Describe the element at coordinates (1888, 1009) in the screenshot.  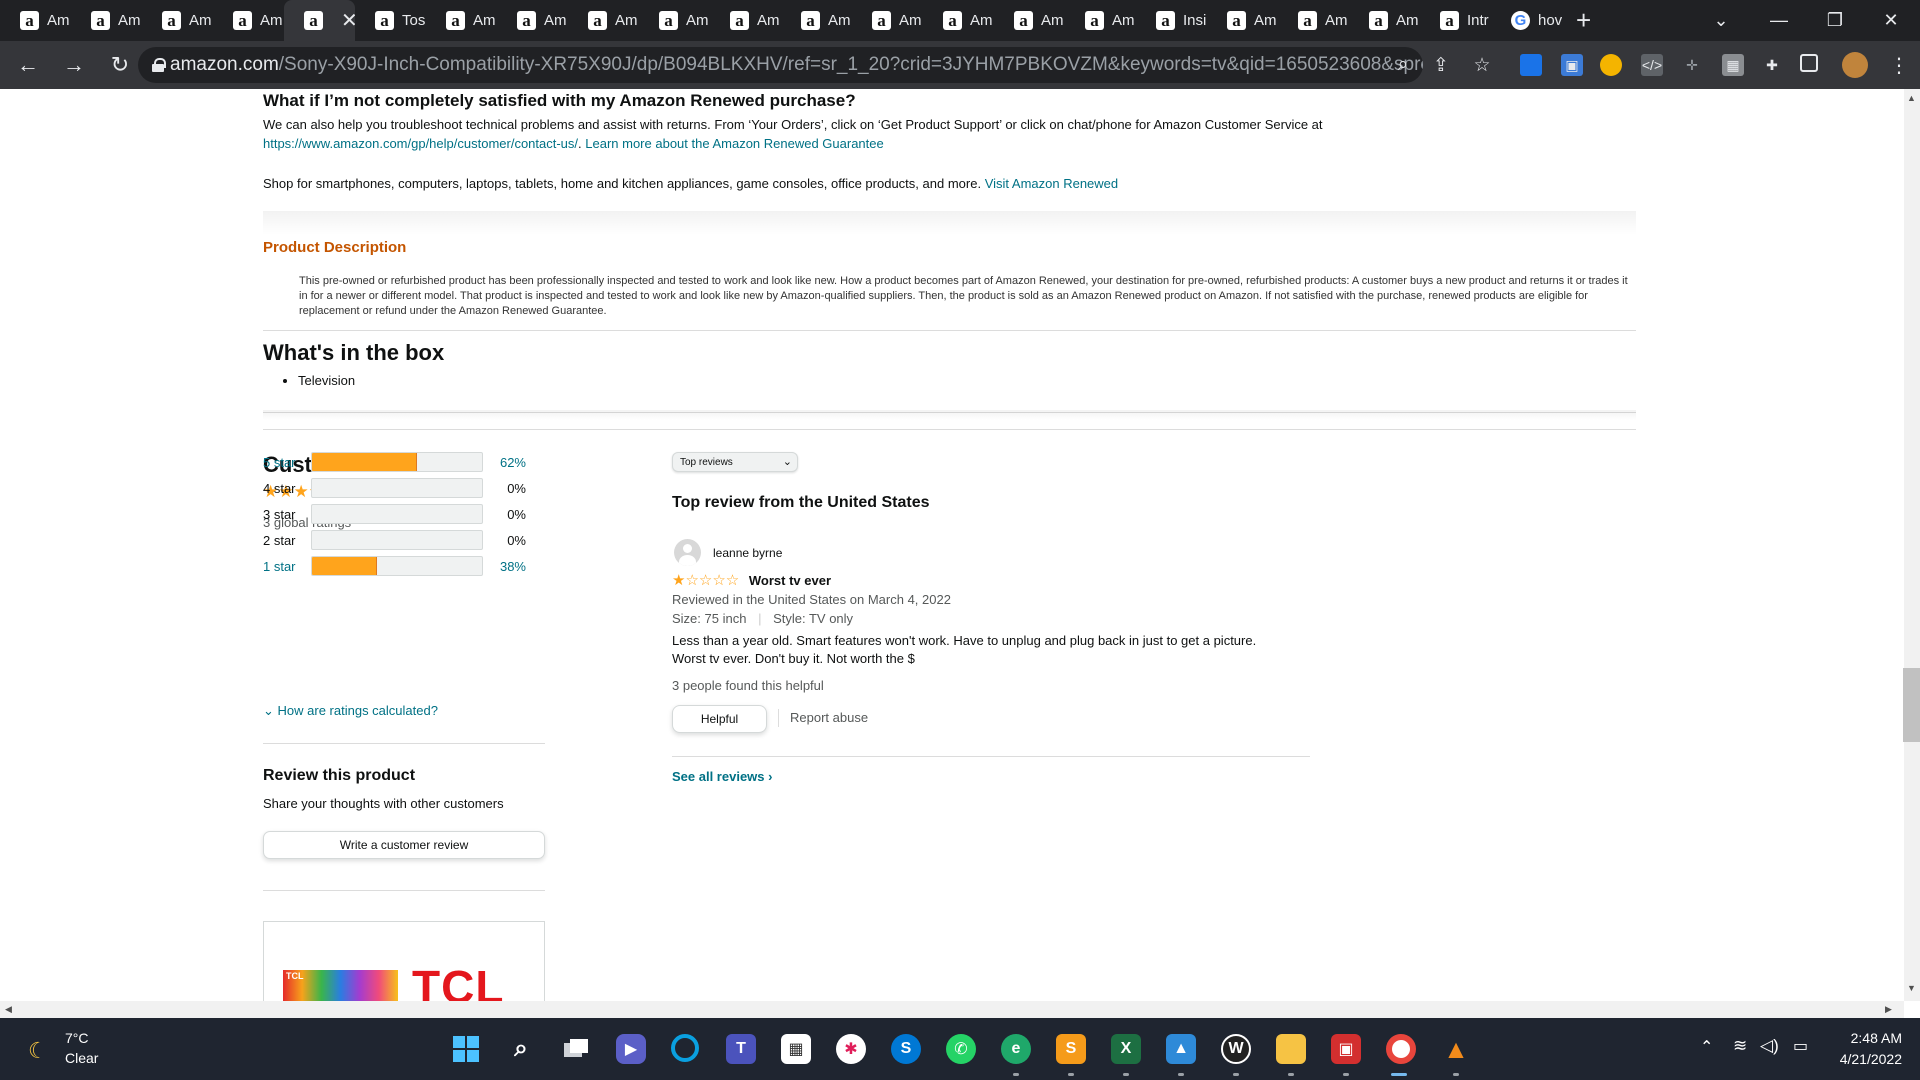
I see `scroll-right-arrow-icon: ▶` at that location.